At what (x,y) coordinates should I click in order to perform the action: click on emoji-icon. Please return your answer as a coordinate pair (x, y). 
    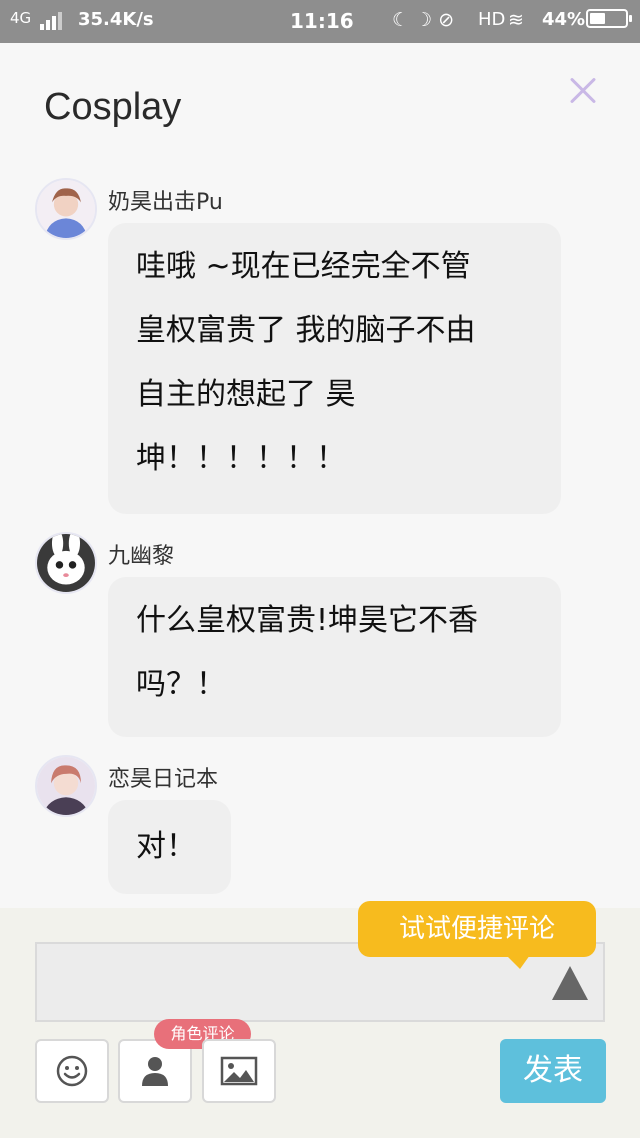
    Looking at the image, I should click on (72, 1071).